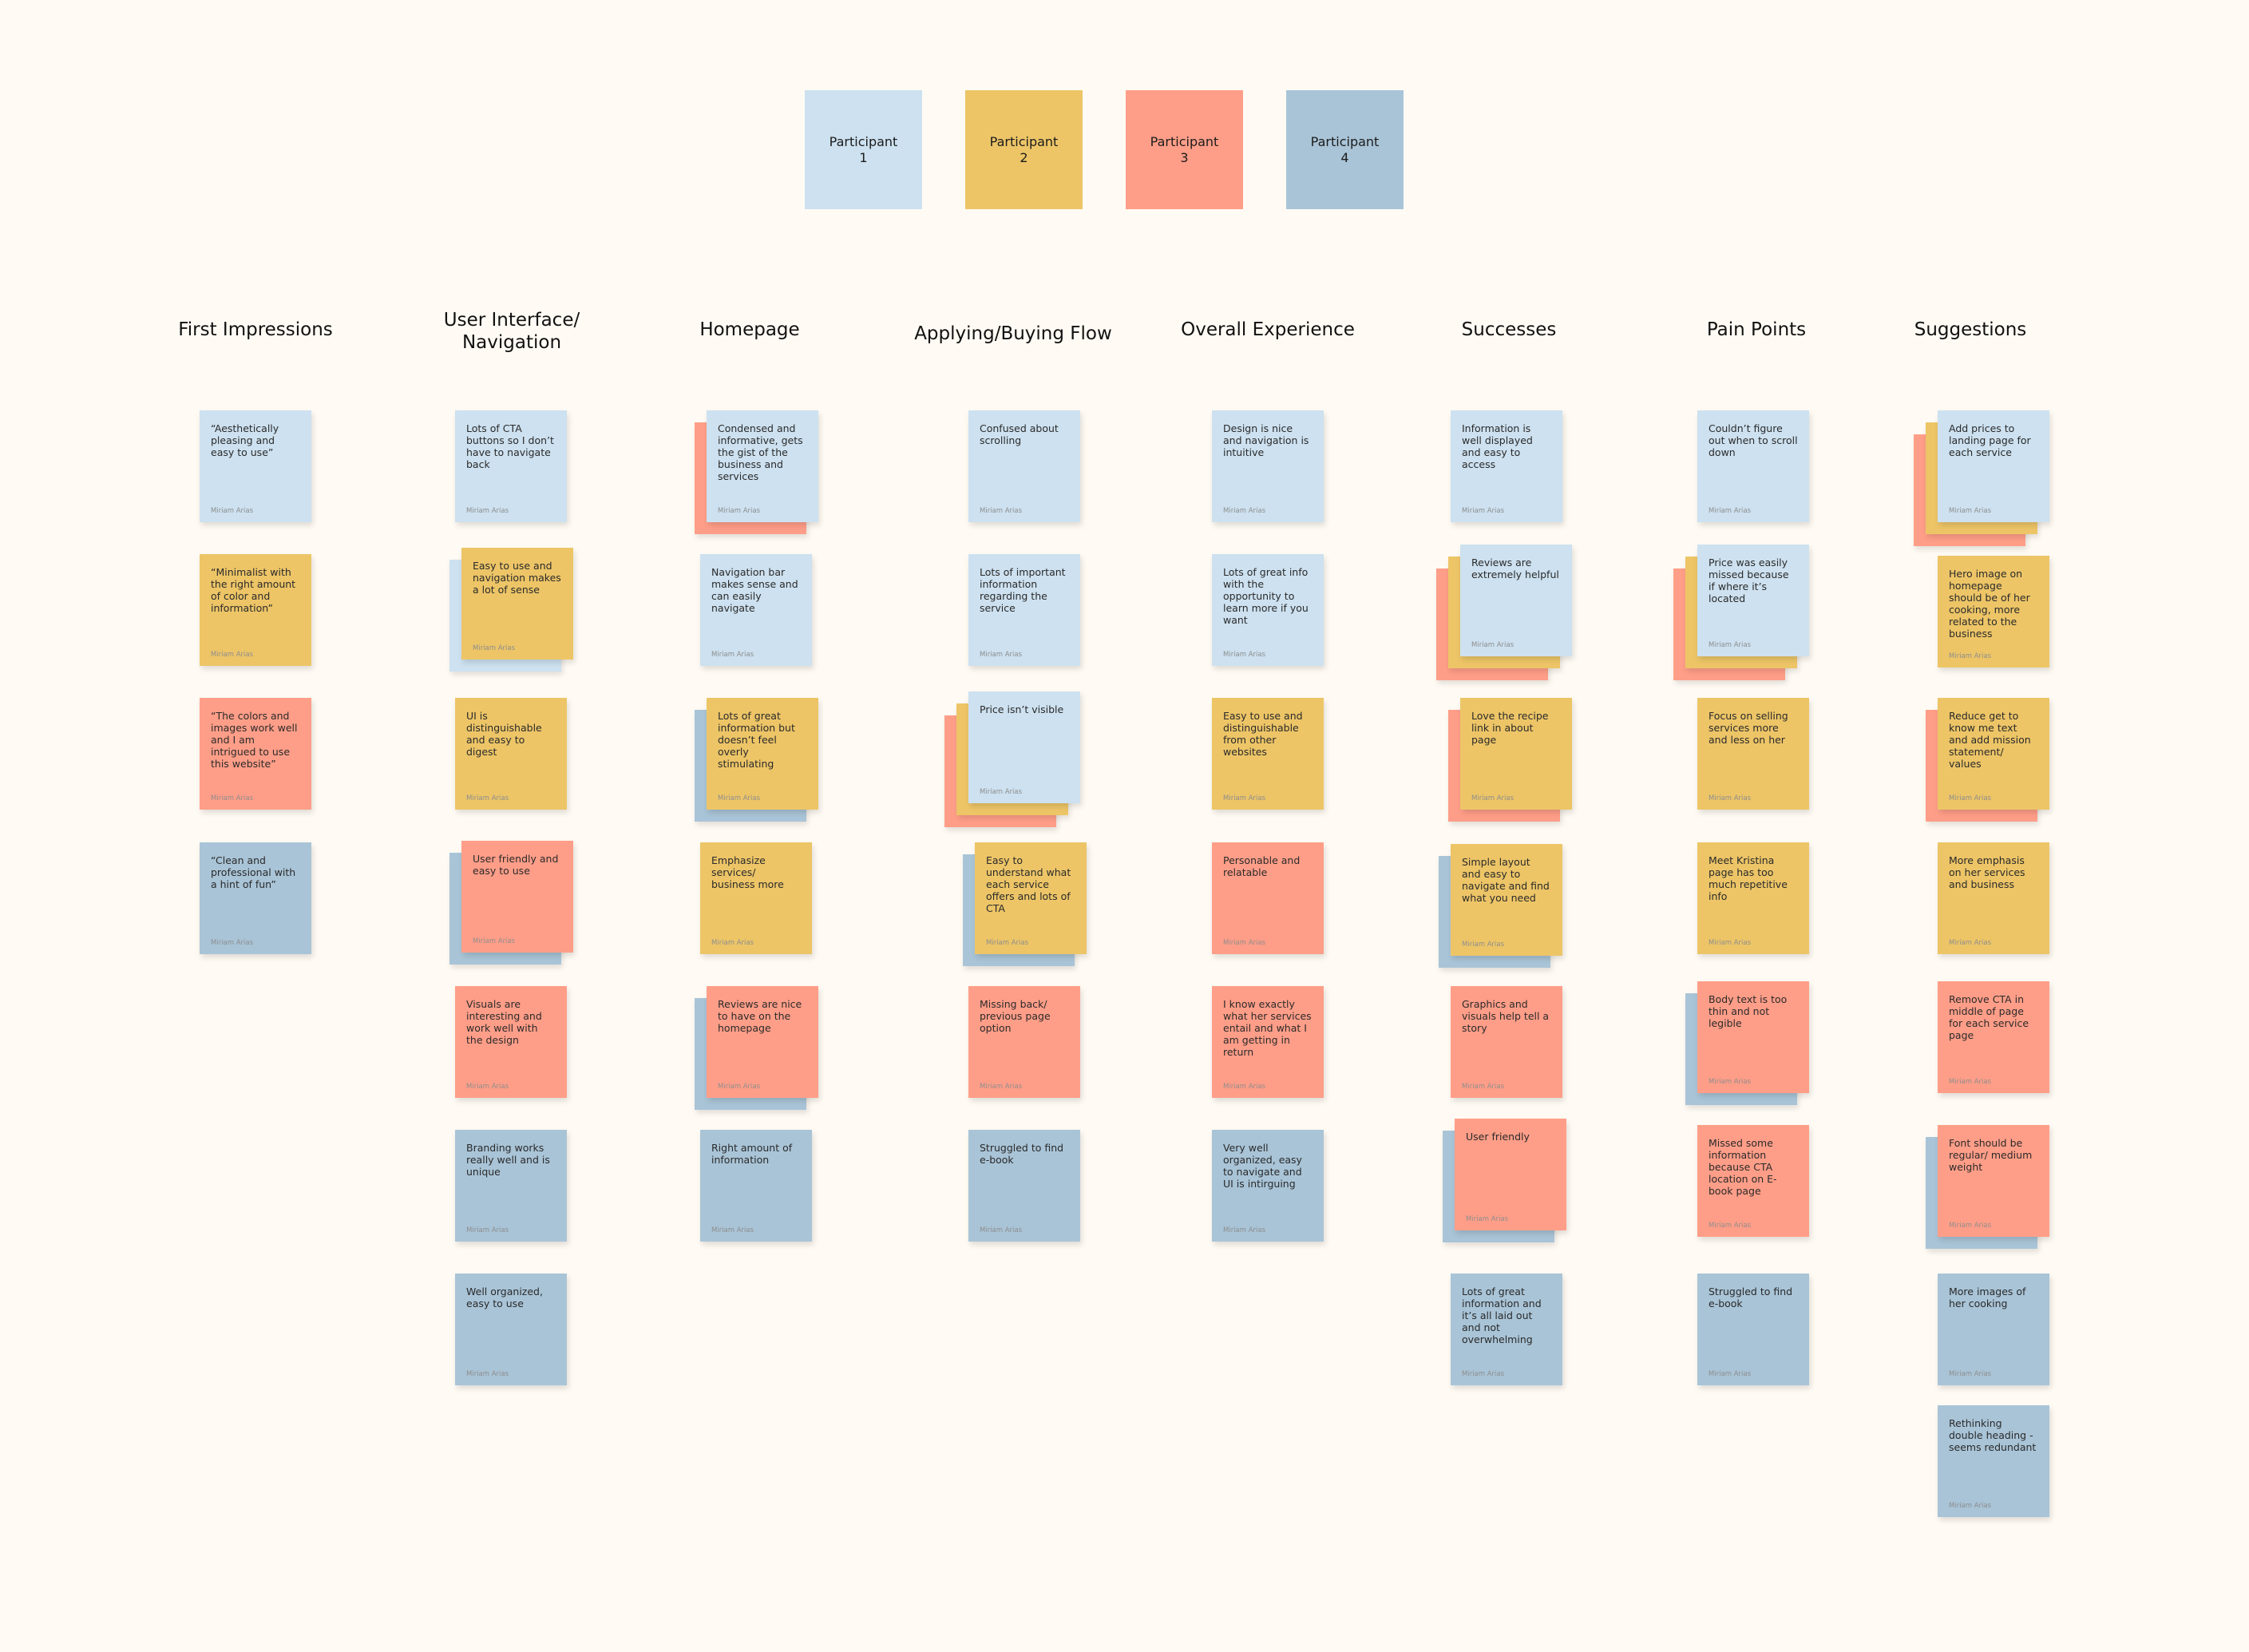 This screenshot has width=2249, height=1652. What do you see at coordinates (511, 1329) in the screenshot?
I see `sticky-note: Well organized, easy to use Miriam Arias` at bounding box center [511, 1329].